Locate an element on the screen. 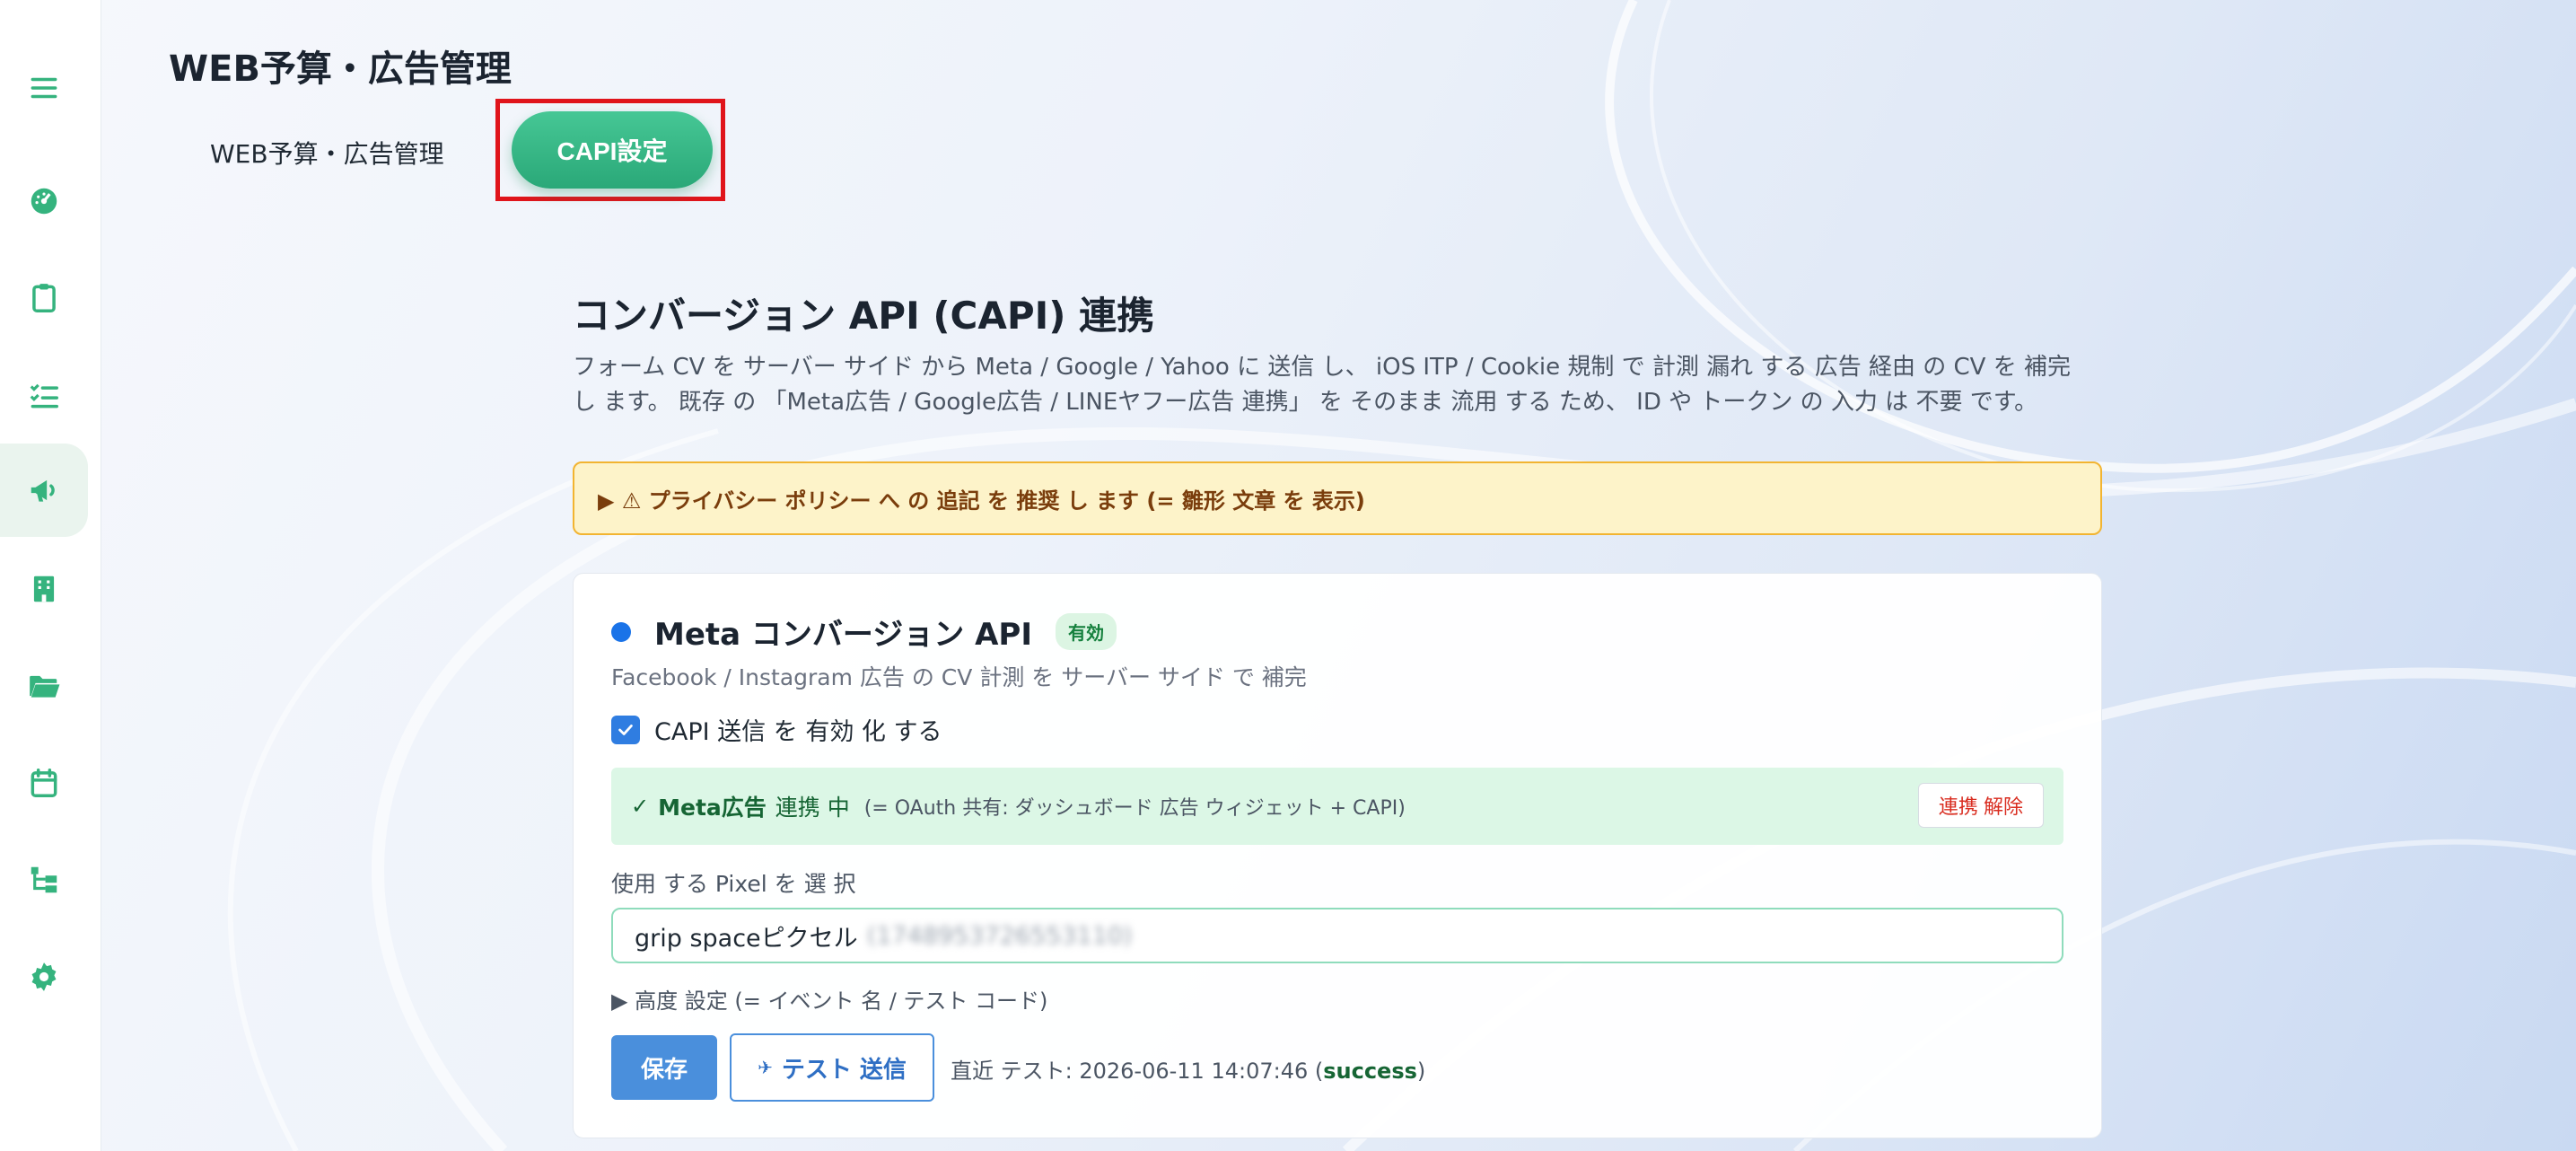 The width and height of the screenshot is (2576, 1151). status-badge: 有効 is located at coordinates (1086, 631).